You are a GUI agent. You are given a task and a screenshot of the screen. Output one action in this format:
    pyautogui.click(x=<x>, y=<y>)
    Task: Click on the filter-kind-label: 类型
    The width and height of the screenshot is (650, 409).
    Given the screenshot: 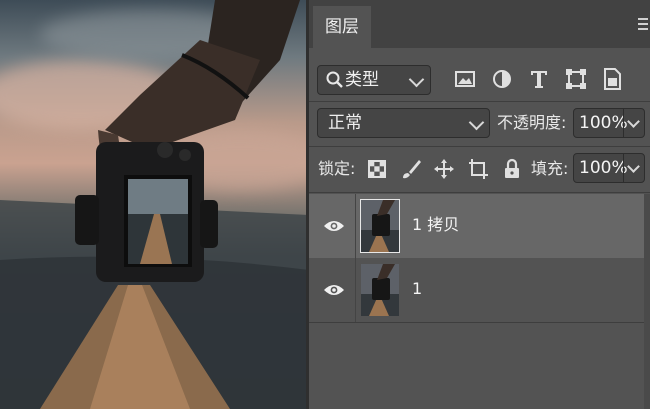 What is the action you would take?
    pyautogui.click(x=362, y=80)
    